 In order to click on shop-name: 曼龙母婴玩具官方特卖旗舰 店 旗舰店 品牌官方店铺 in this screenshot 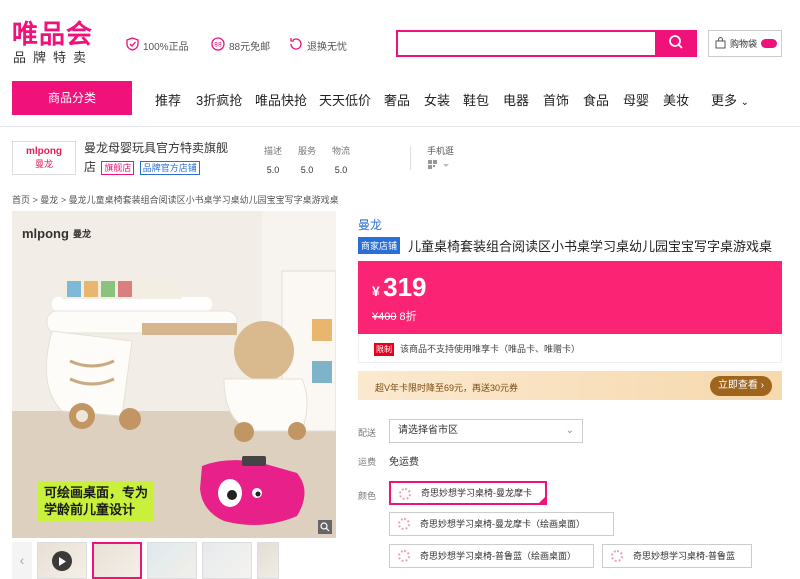, I will do `click(164, 158)`.